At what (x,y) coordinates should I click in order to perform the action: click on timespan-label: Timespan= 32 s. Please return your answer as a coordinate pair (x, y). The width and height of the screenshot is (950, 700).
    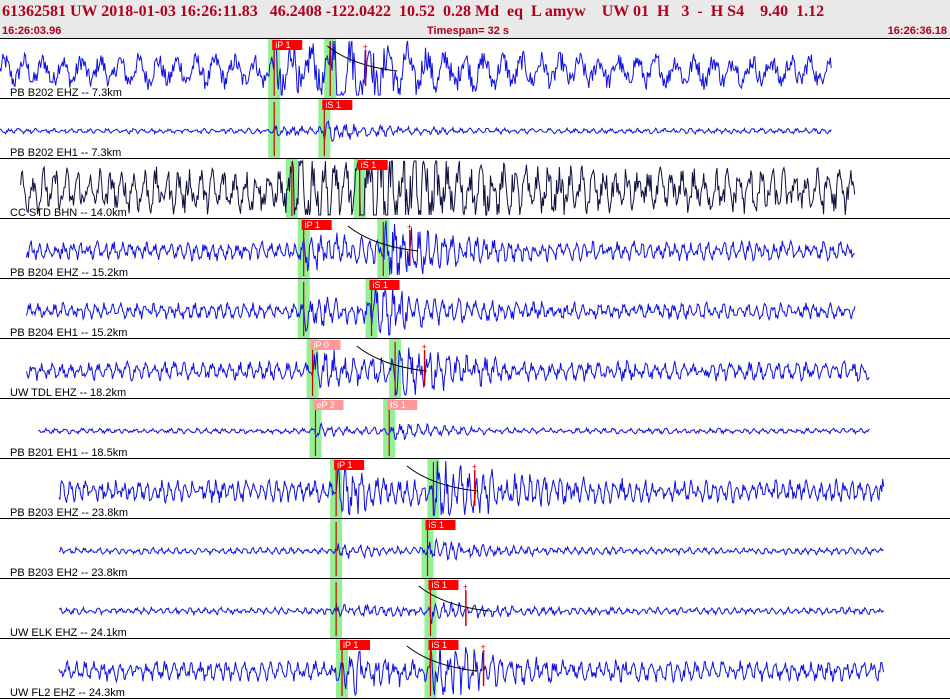
    Looking at the image, I should click on (468, 31).